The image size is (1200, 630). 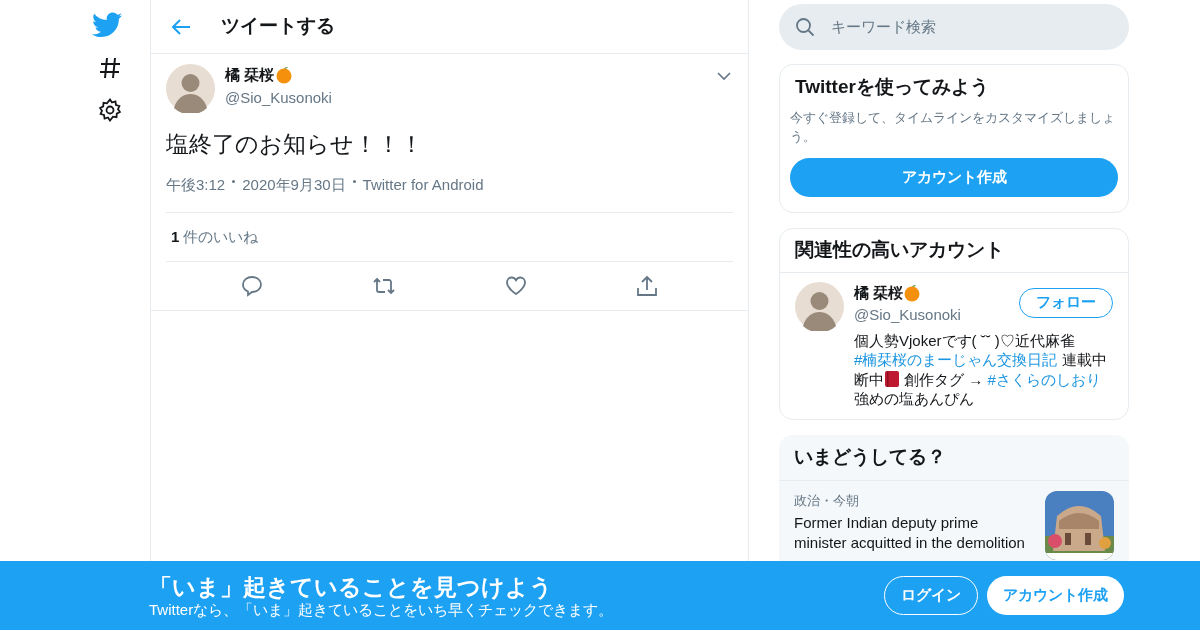 What do you see at coordinates (278, 26) in the screenshot?
I see `page-title: ツイートする` at bounding box center [278, 26].